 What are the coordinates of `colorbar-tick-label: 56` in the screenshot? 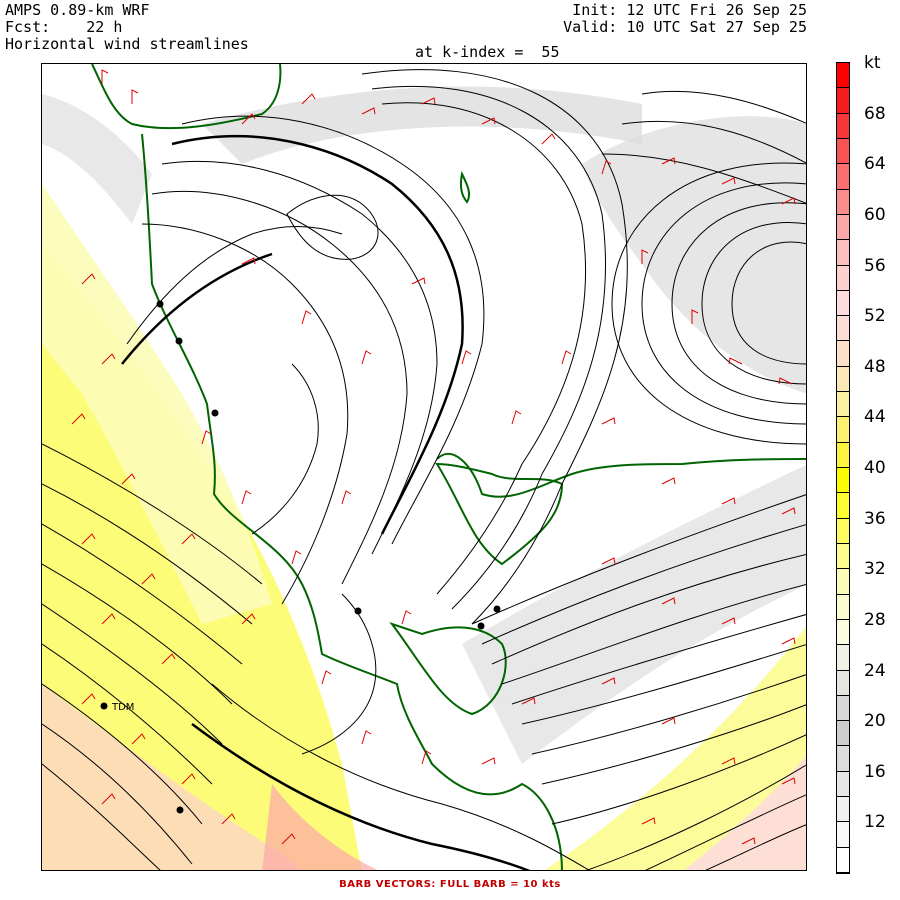 It's located at (875, 265).